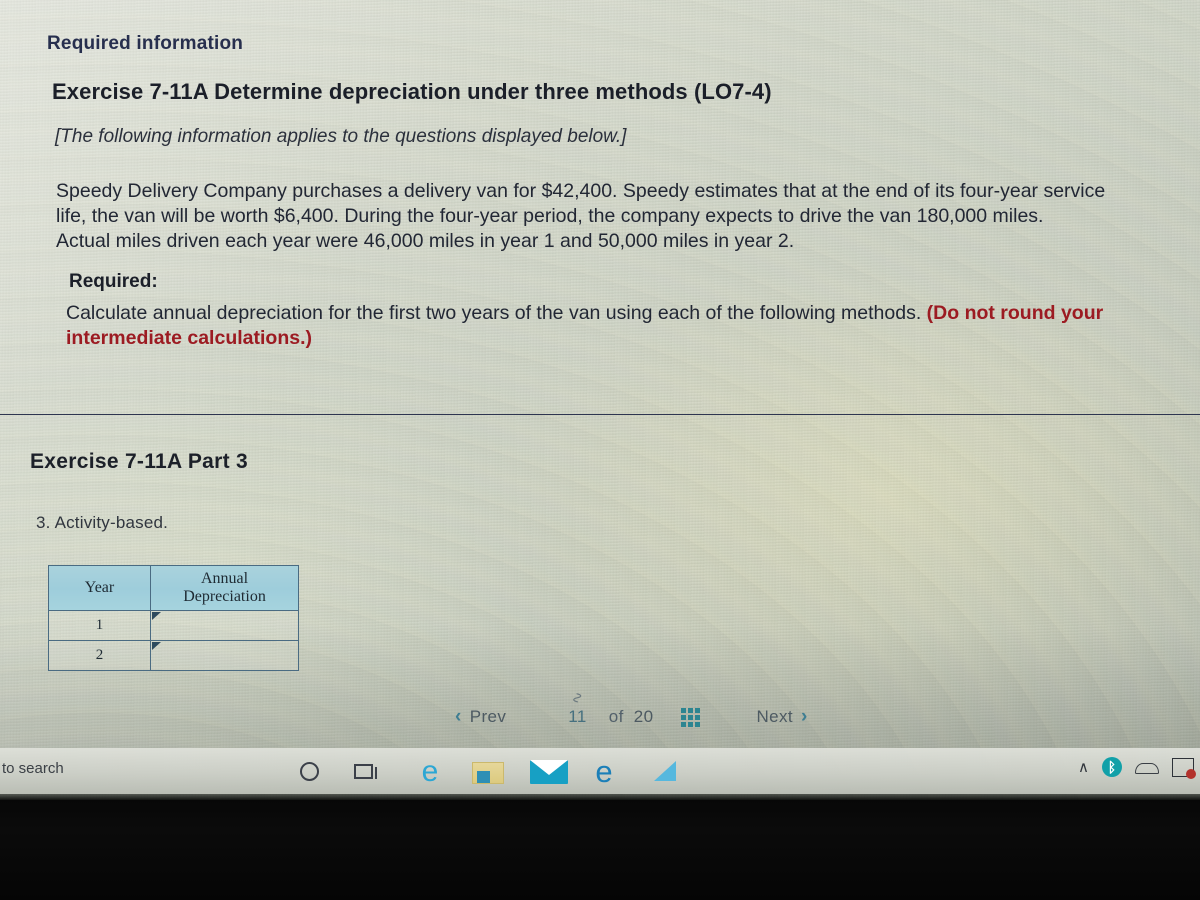 The image size is (1200, 900). What do you see at coordinates (600, 850) in the screenshot?
I see `laptop-bezel: ASUS` at bounding box center [600, 850].